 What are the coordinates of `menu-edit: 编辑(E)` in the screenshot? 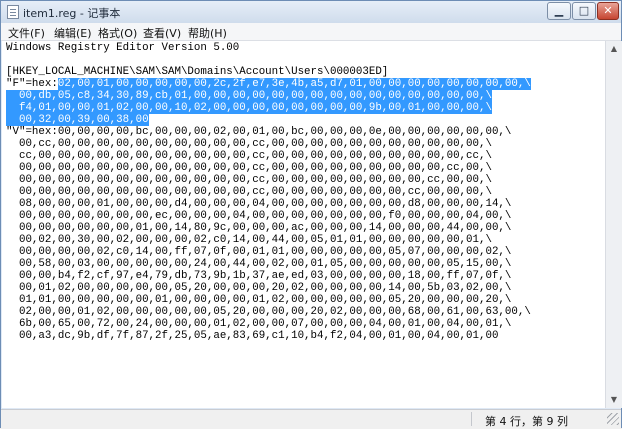 It's located at (73, 33).